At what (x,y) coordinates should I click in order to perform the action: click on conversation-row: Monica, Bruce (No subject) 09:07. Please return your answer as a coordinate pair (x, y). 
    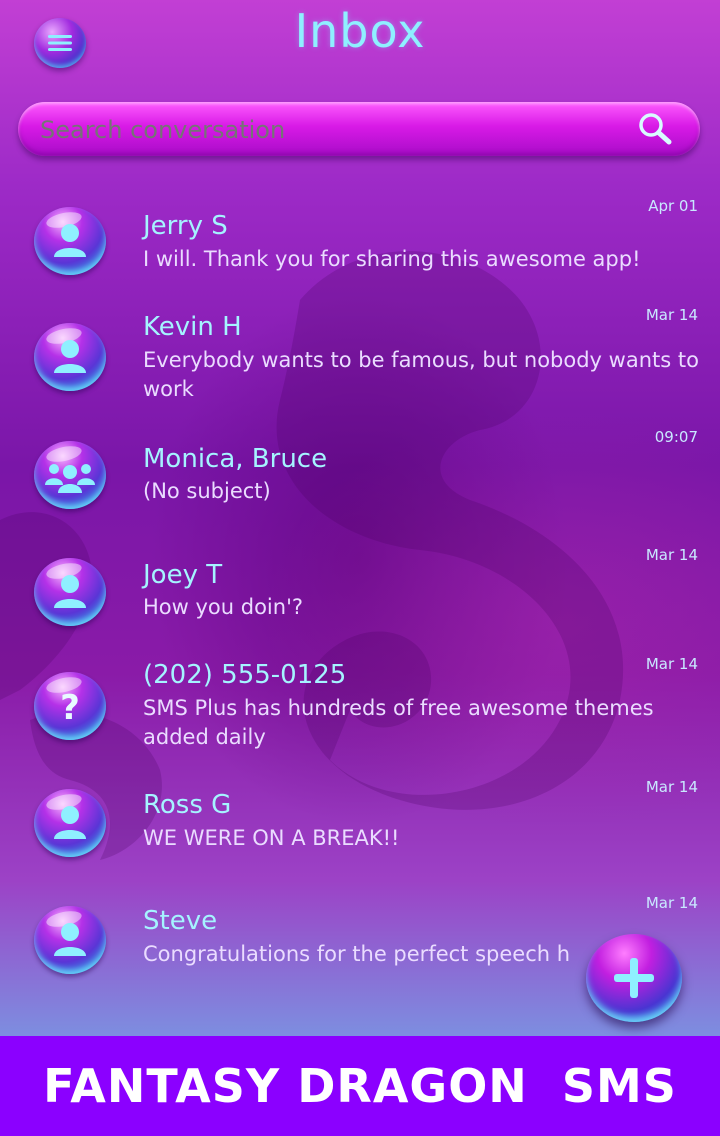
    Looking at the image, I should click on (360, 477).